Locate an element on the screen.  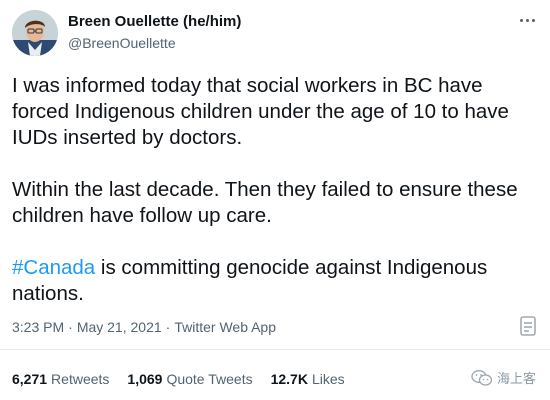
divider is located at coordinates (275, 349).